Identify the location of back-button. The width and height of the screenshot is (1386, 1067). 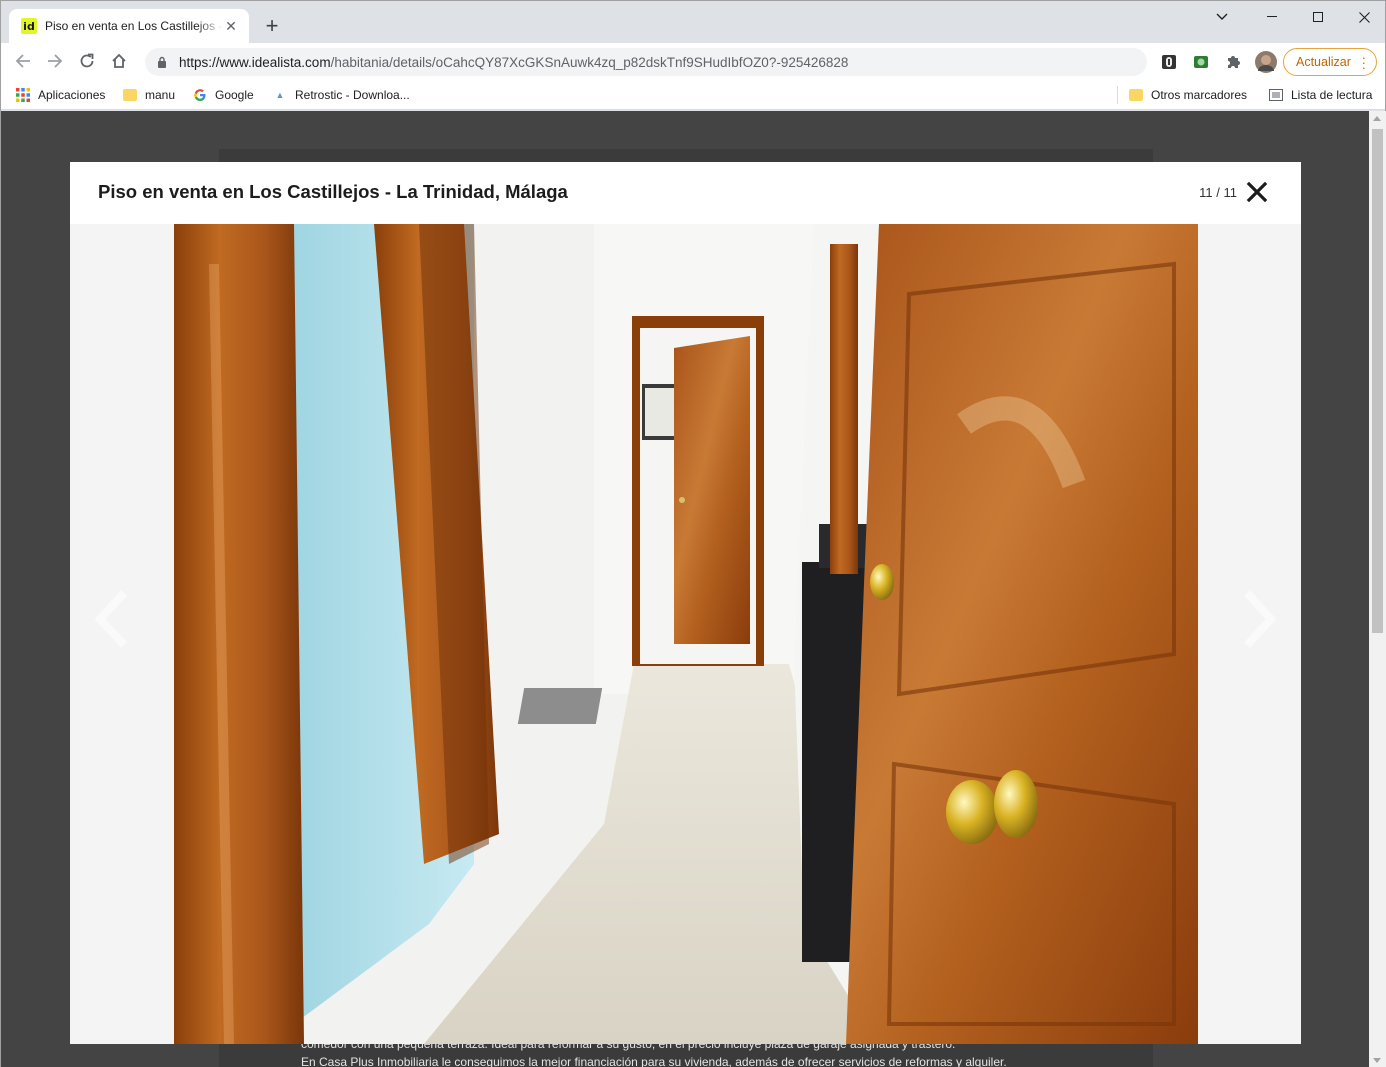
(23, 61).